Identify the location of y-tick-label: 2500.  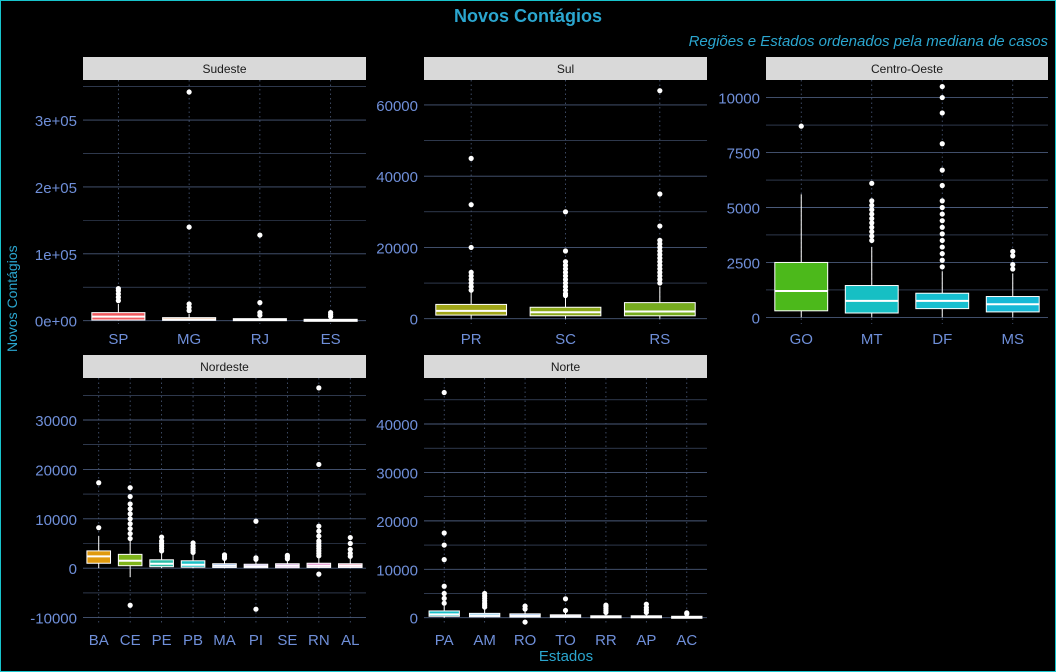
(743, 263).